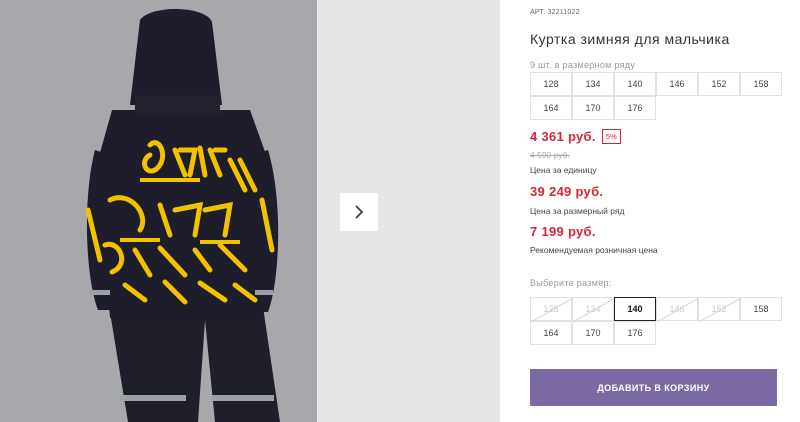 The image size is (800, 422). I want to click on range-size-cell: 128, so click(551, 84).